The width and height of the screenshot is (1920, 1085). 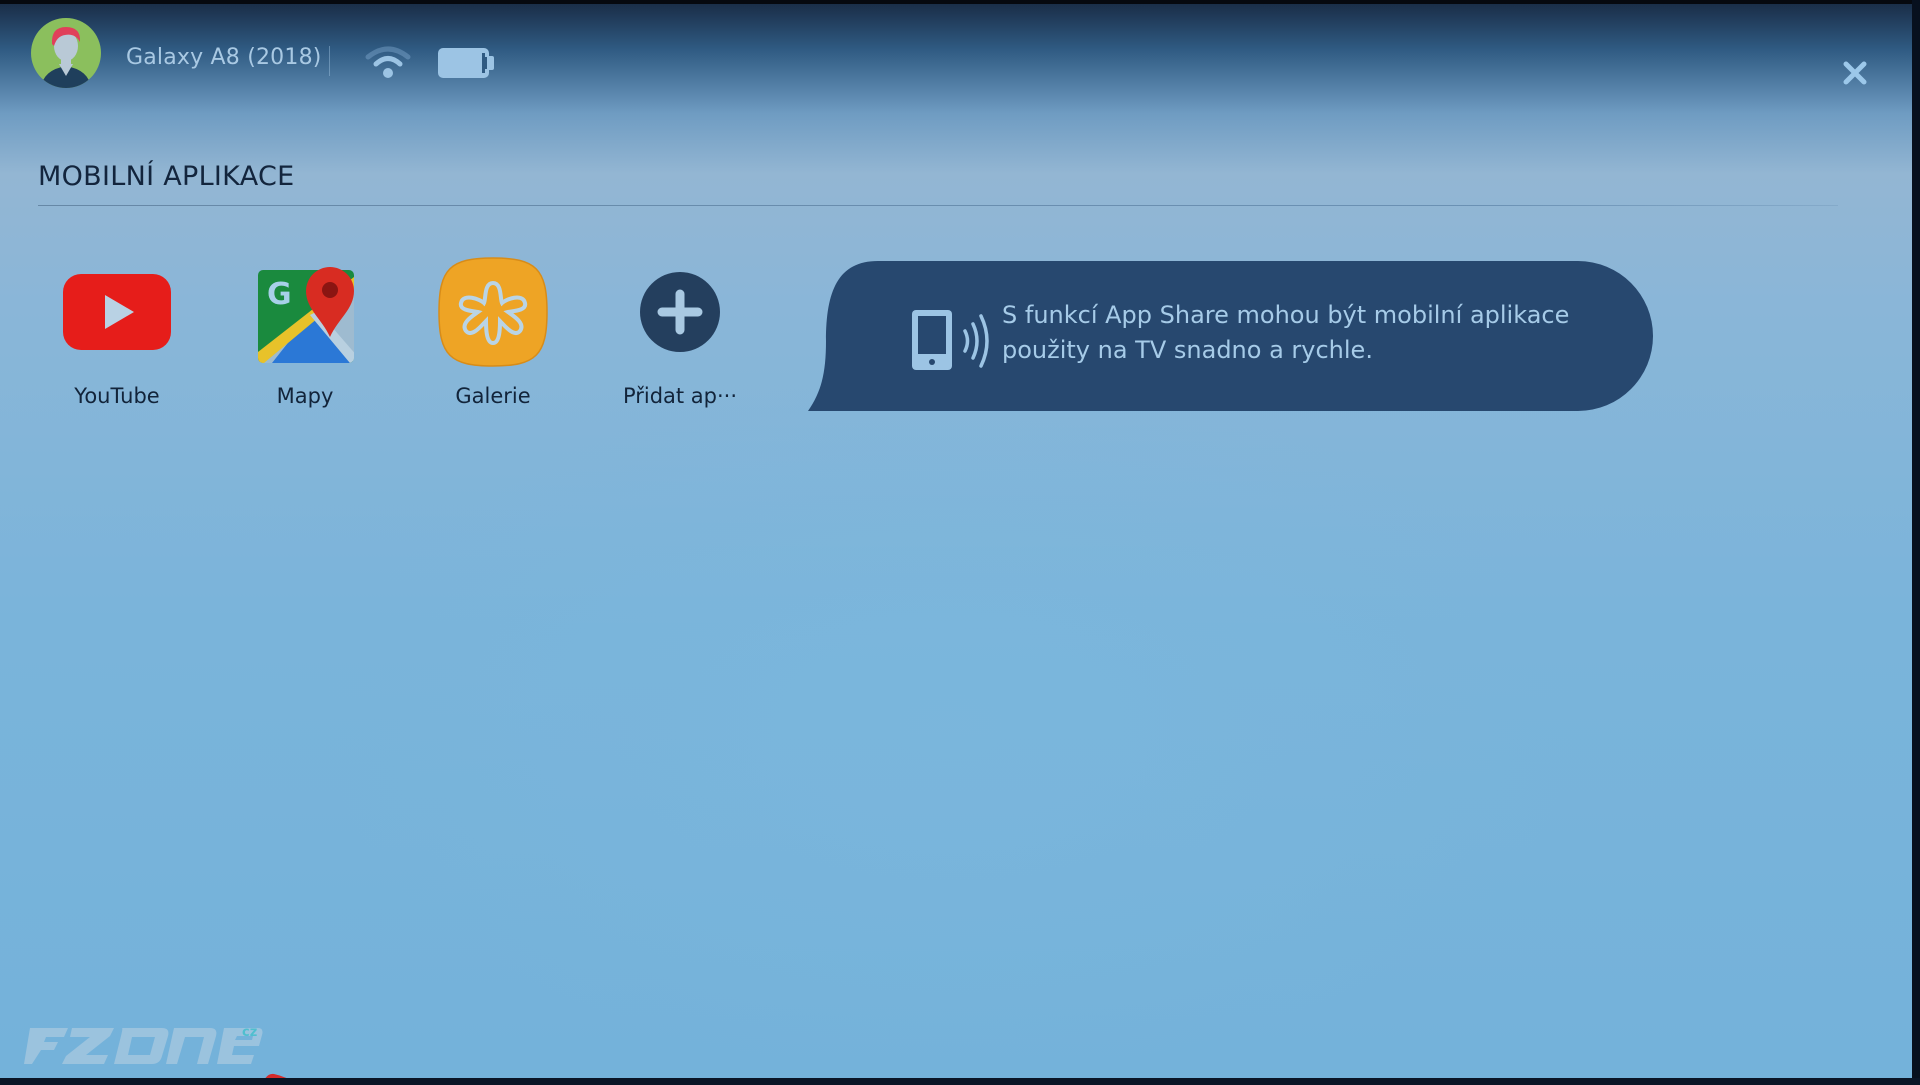 I want to click on app-gallery: Galerie, so click(x=493, y=337).